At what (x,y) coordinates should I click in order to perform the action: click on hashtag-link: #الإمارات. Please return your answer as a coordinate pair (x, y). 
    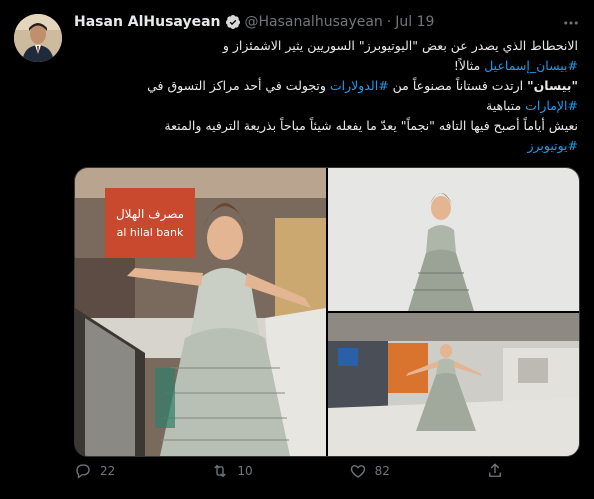
    Looking at the image, I should click on (551, 105).